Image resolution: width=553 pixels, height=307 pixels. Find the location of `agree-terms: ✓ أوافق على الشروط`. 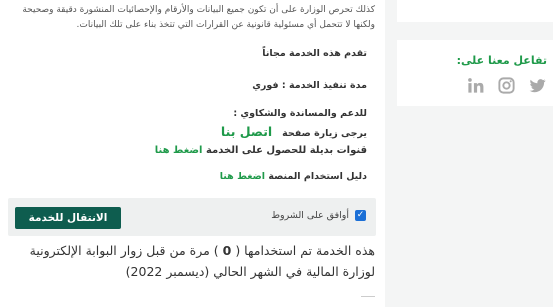

agree-terms: ✓ أوافق على الشروط is located at coordinates (318, 215).